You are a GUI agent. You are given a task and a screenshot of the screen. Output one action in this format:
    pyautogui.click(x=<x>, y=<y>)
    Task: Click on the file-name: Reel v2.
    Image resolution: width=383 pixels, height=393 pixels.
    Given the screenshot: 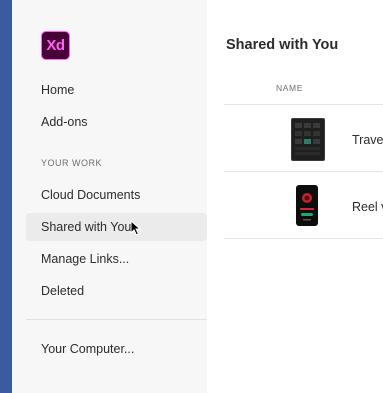 What is the action you would take?
    pyautogui.click(x=367, y=207)
    